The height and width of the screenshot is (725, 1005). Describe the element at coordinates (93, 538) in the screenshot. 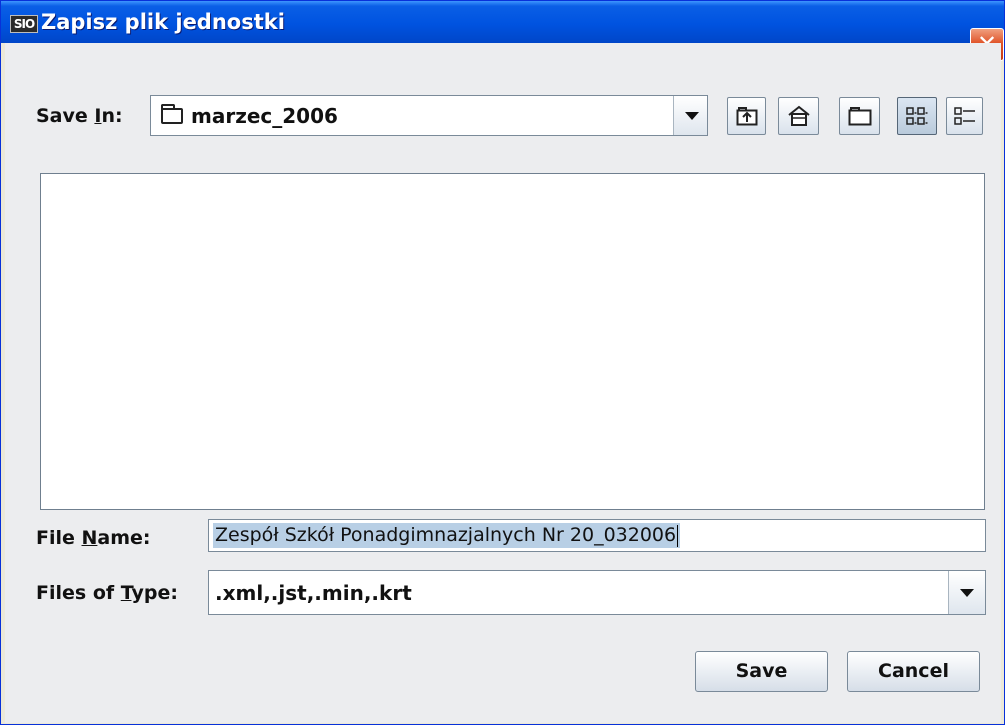

I see `file-name-label: File Name:` at that location.